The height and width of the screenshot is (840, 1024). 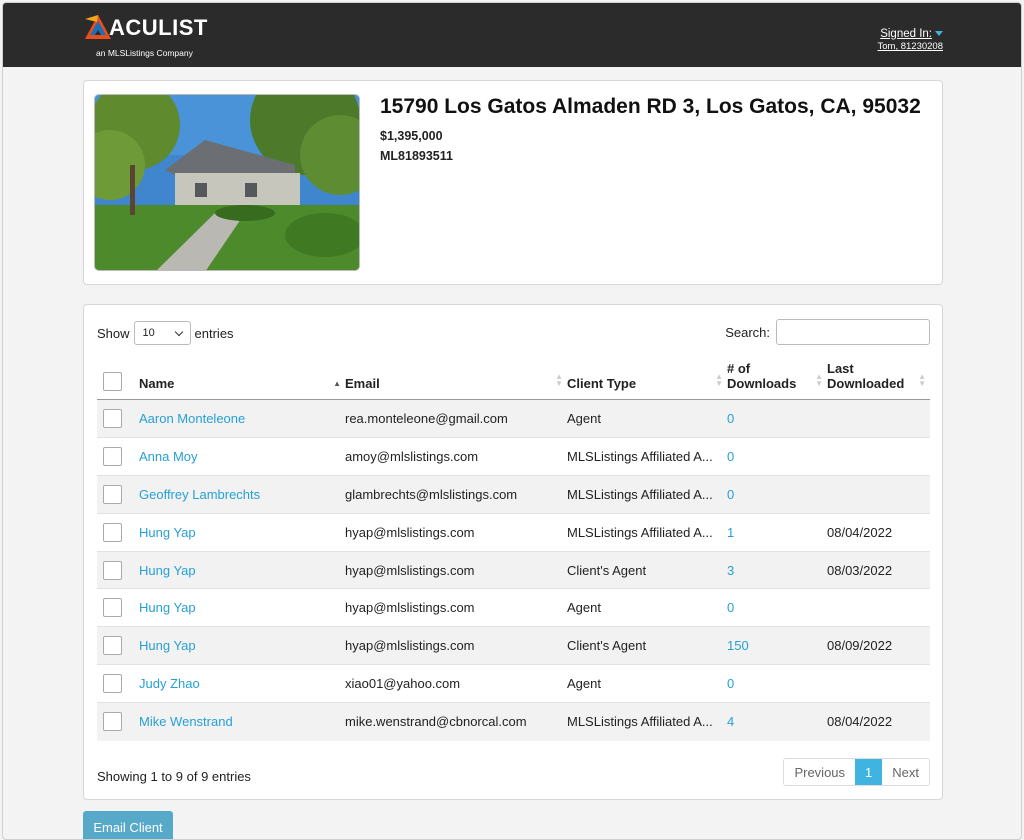 What do you see at coordinates (456, 721) in the screenshot?
I see `client-email: mike.wenstrand@cbnorcal.com` at bounding box center [456, 721].